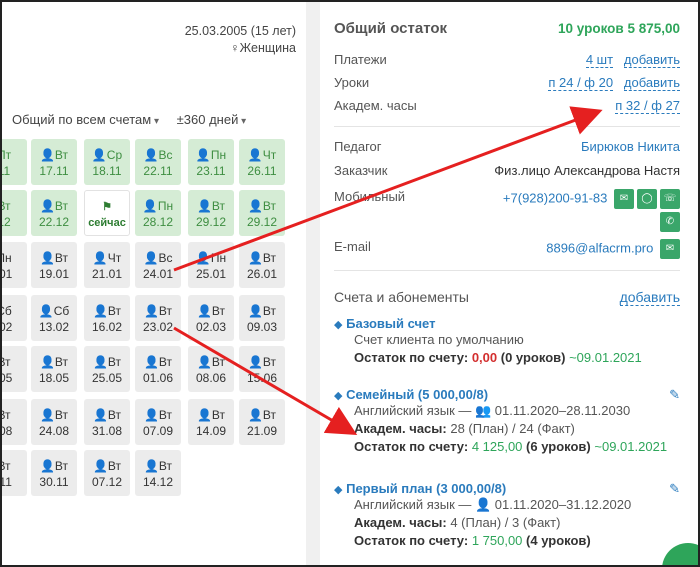 Image resolution: width=700 pixels, height=567 pixels. What do you see at coordinates (13, 422) in the screenshot?
I see `lesson-cell: Вт .08` at bounding box center [13, 422].